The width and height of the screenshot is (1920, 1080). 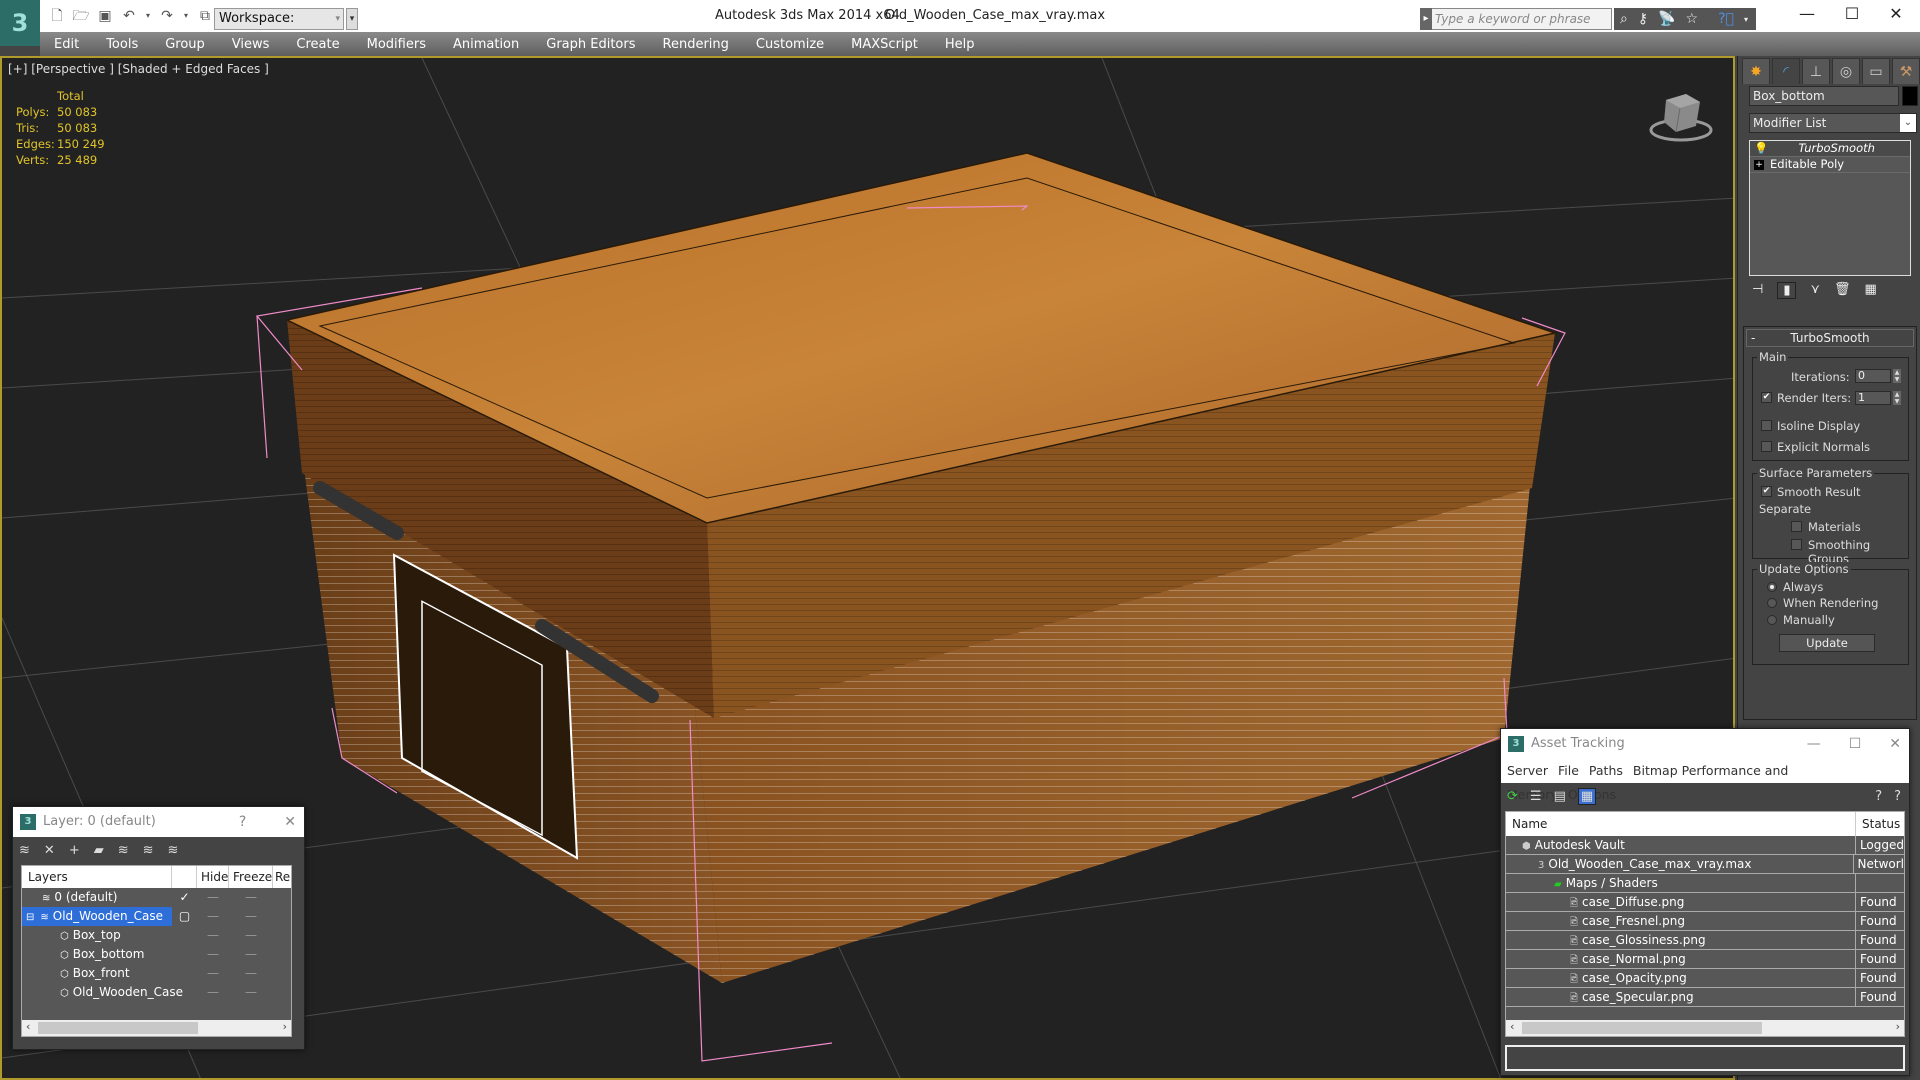 What do you see at coordinates (1815, 290) in the screenshot?
I see `make-unique-icon: ⋎` at bounding box center [1815, 290].